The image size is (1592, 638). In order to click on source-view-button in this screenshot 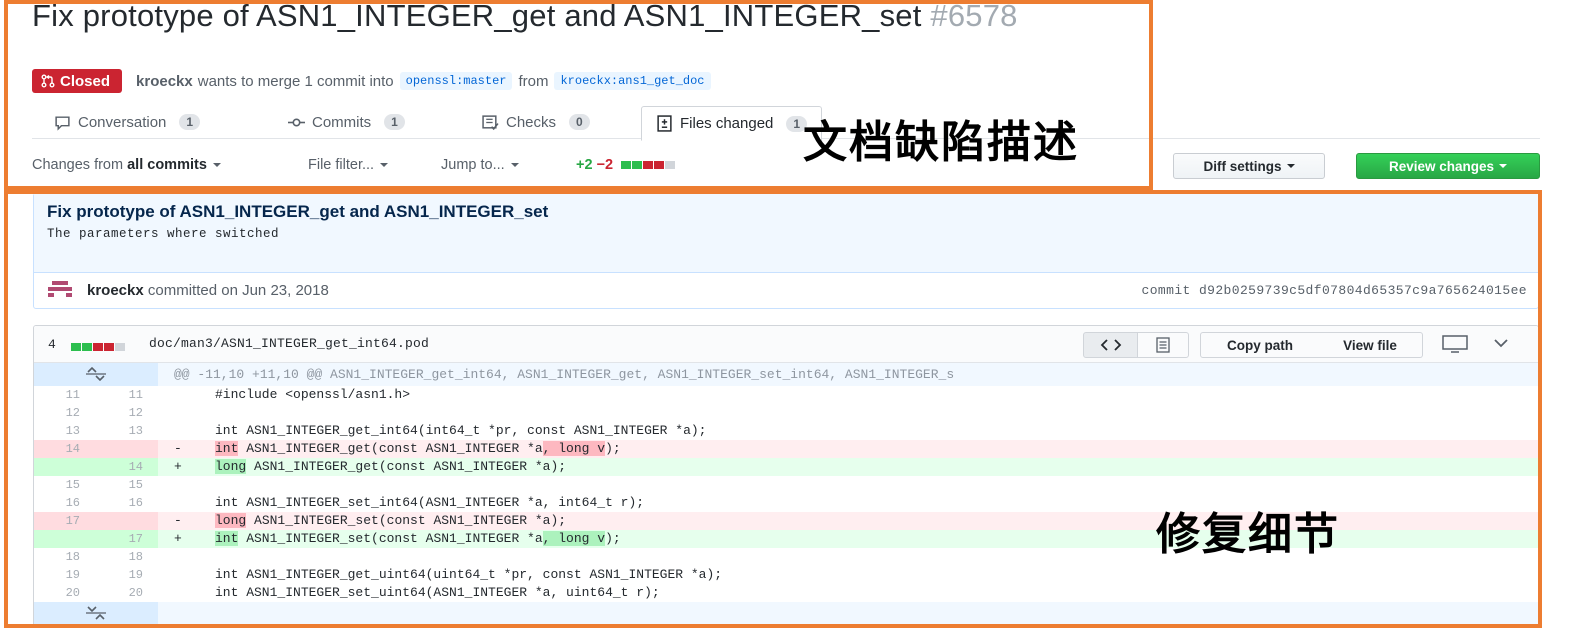, I will do `click(1111, 345)`.